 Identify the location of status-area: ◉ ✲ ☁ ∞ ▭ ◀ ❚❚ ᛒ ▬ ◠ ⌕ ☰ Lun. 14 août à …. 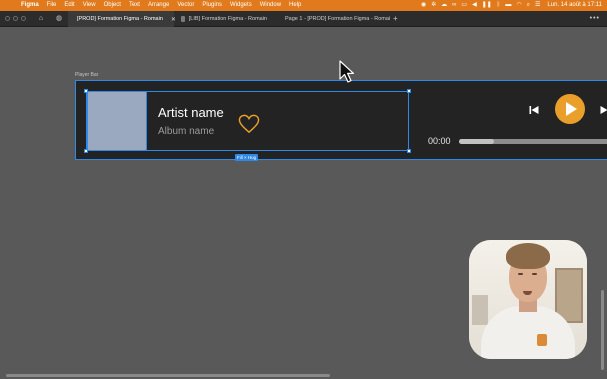
(511, 5).